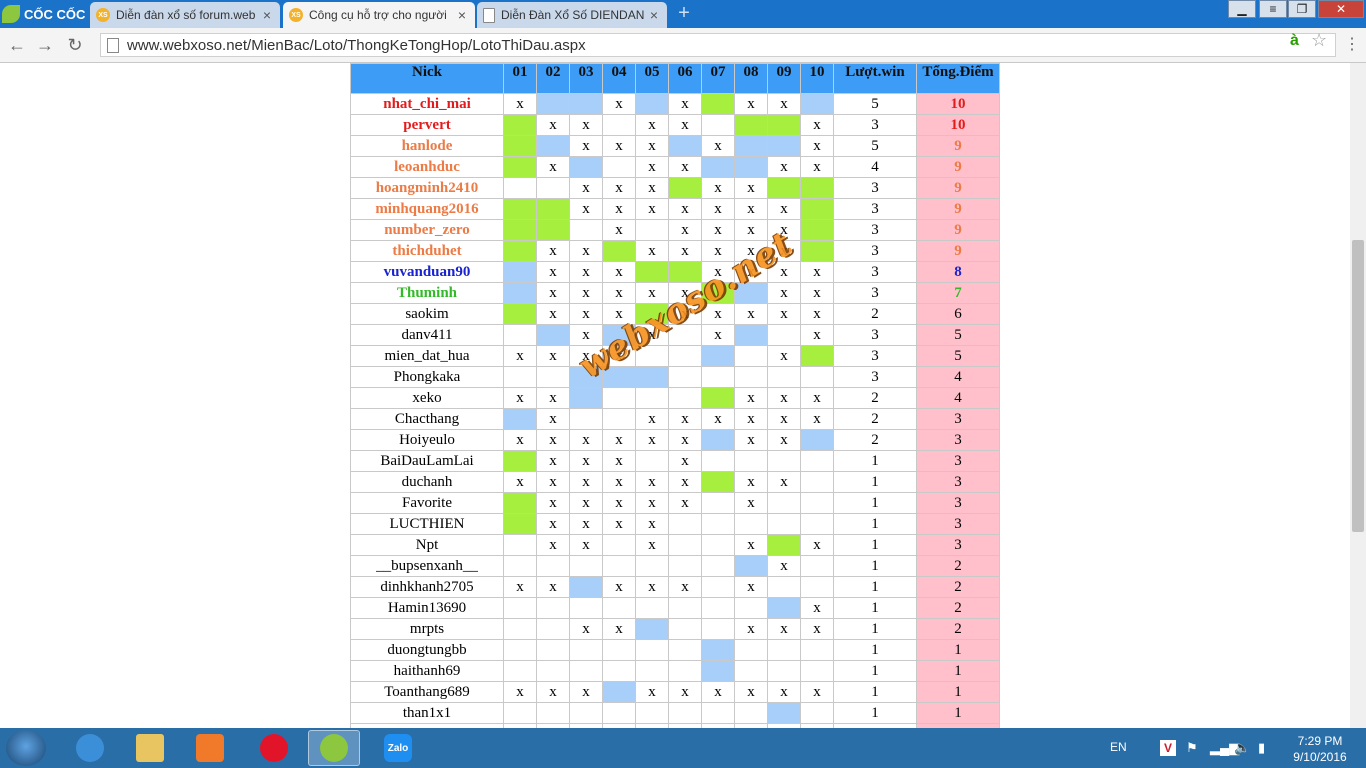 The width and height of the screenshot is (1366, 768). What do you see at coordinates (1242, 748) in the screenshot?
I see `volume-icon: 🔈` at bounding box center [1242, 748].